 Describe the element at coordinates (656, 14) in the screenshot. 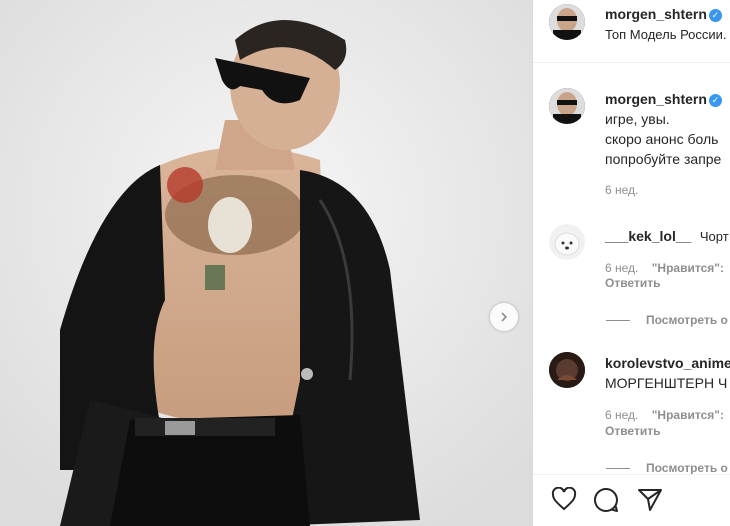

I see `author-username: morgen_shtern` at that location.